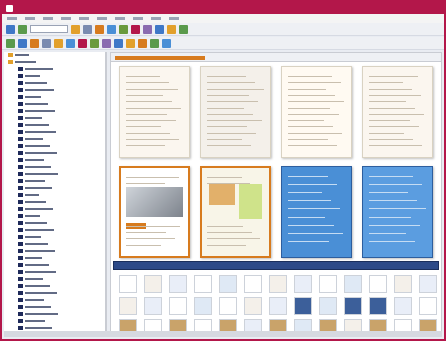 This screenshot has width=446, height=341. I want to click on export-icon, so click(171, 29).